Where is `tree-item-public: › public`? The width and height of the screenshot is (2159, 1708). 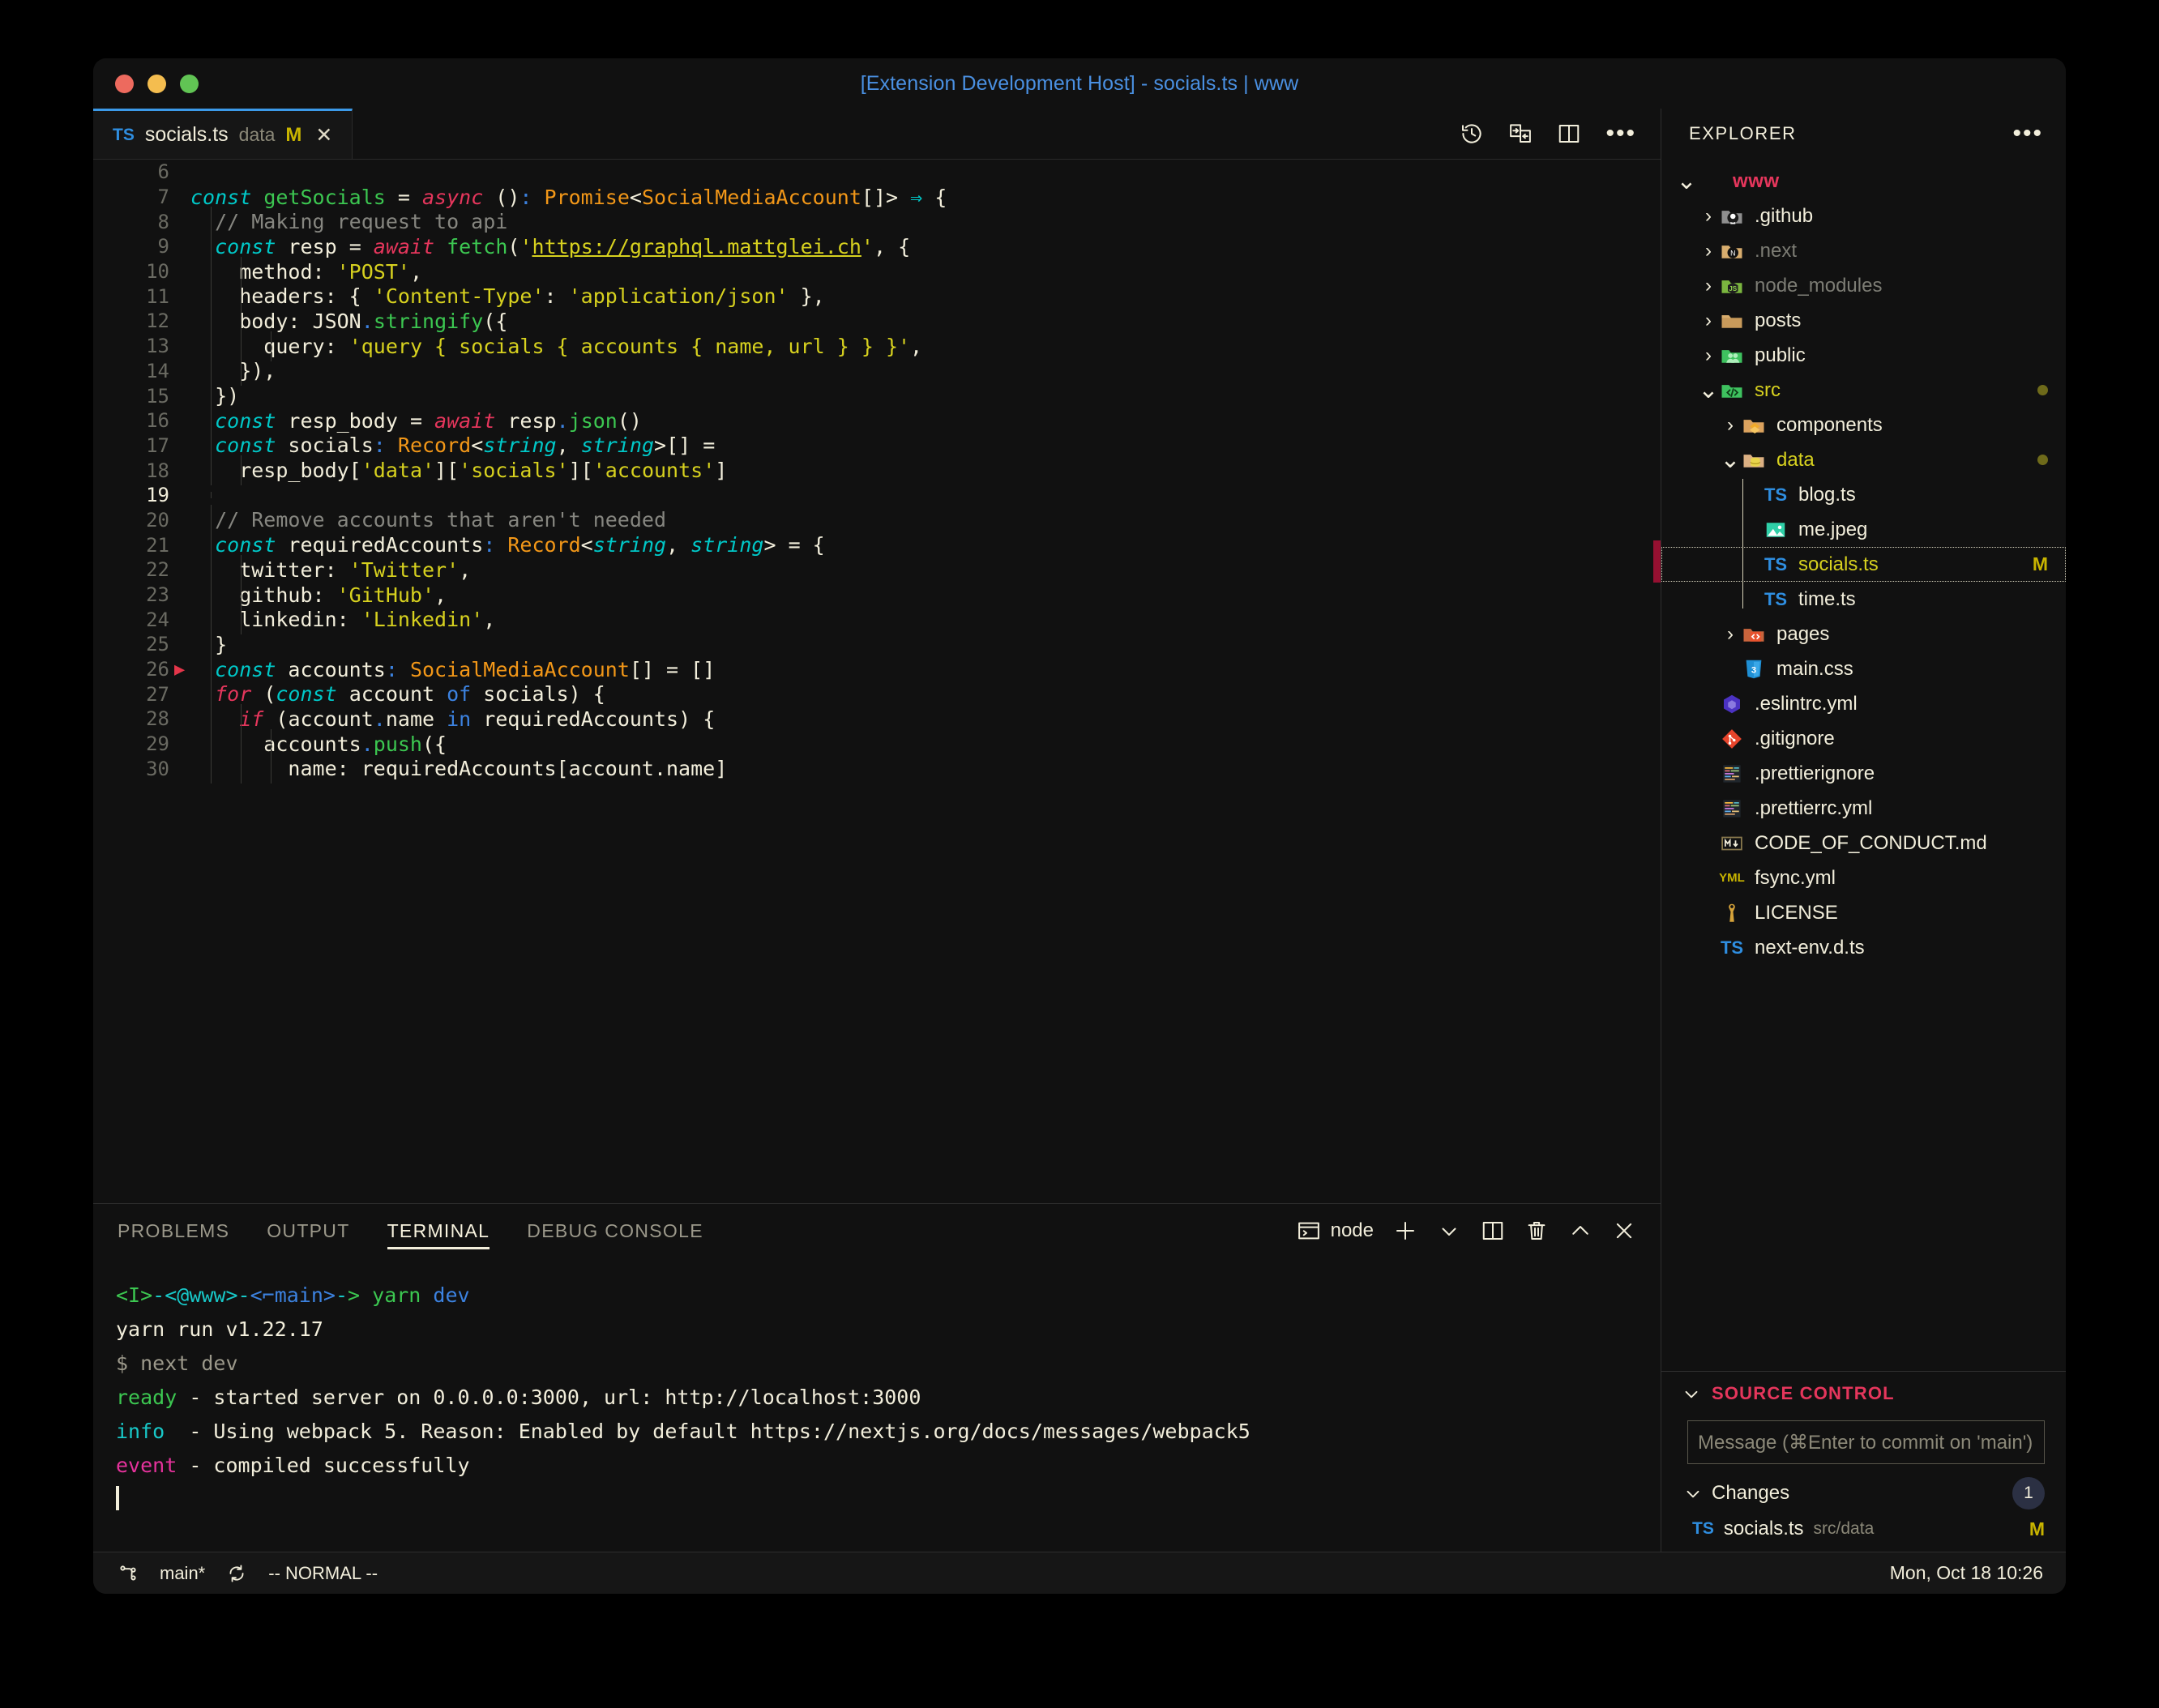
tree-item-public: › public is located at coordinates (1863, 356).